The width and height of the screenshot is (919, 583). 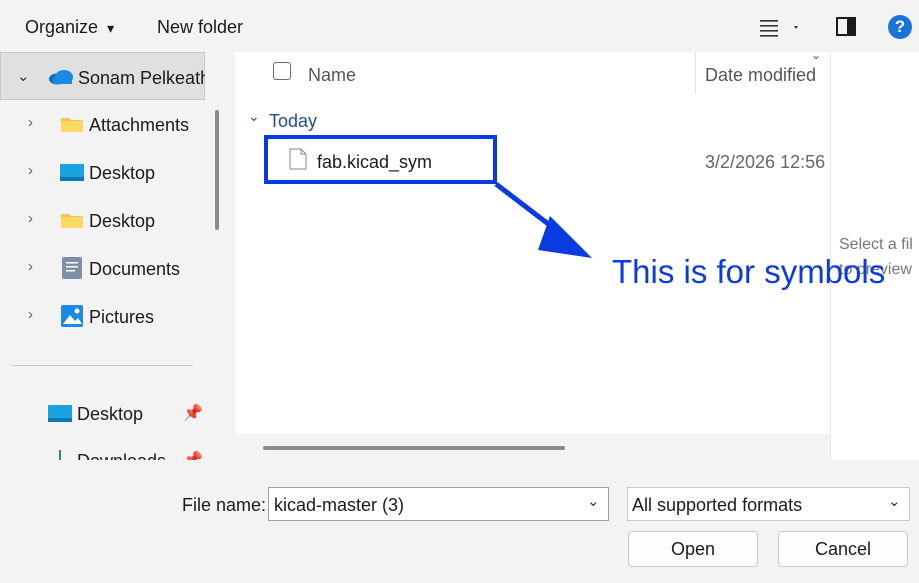 I want to click on file-name-label: File name:, so click(x=224, y=505).